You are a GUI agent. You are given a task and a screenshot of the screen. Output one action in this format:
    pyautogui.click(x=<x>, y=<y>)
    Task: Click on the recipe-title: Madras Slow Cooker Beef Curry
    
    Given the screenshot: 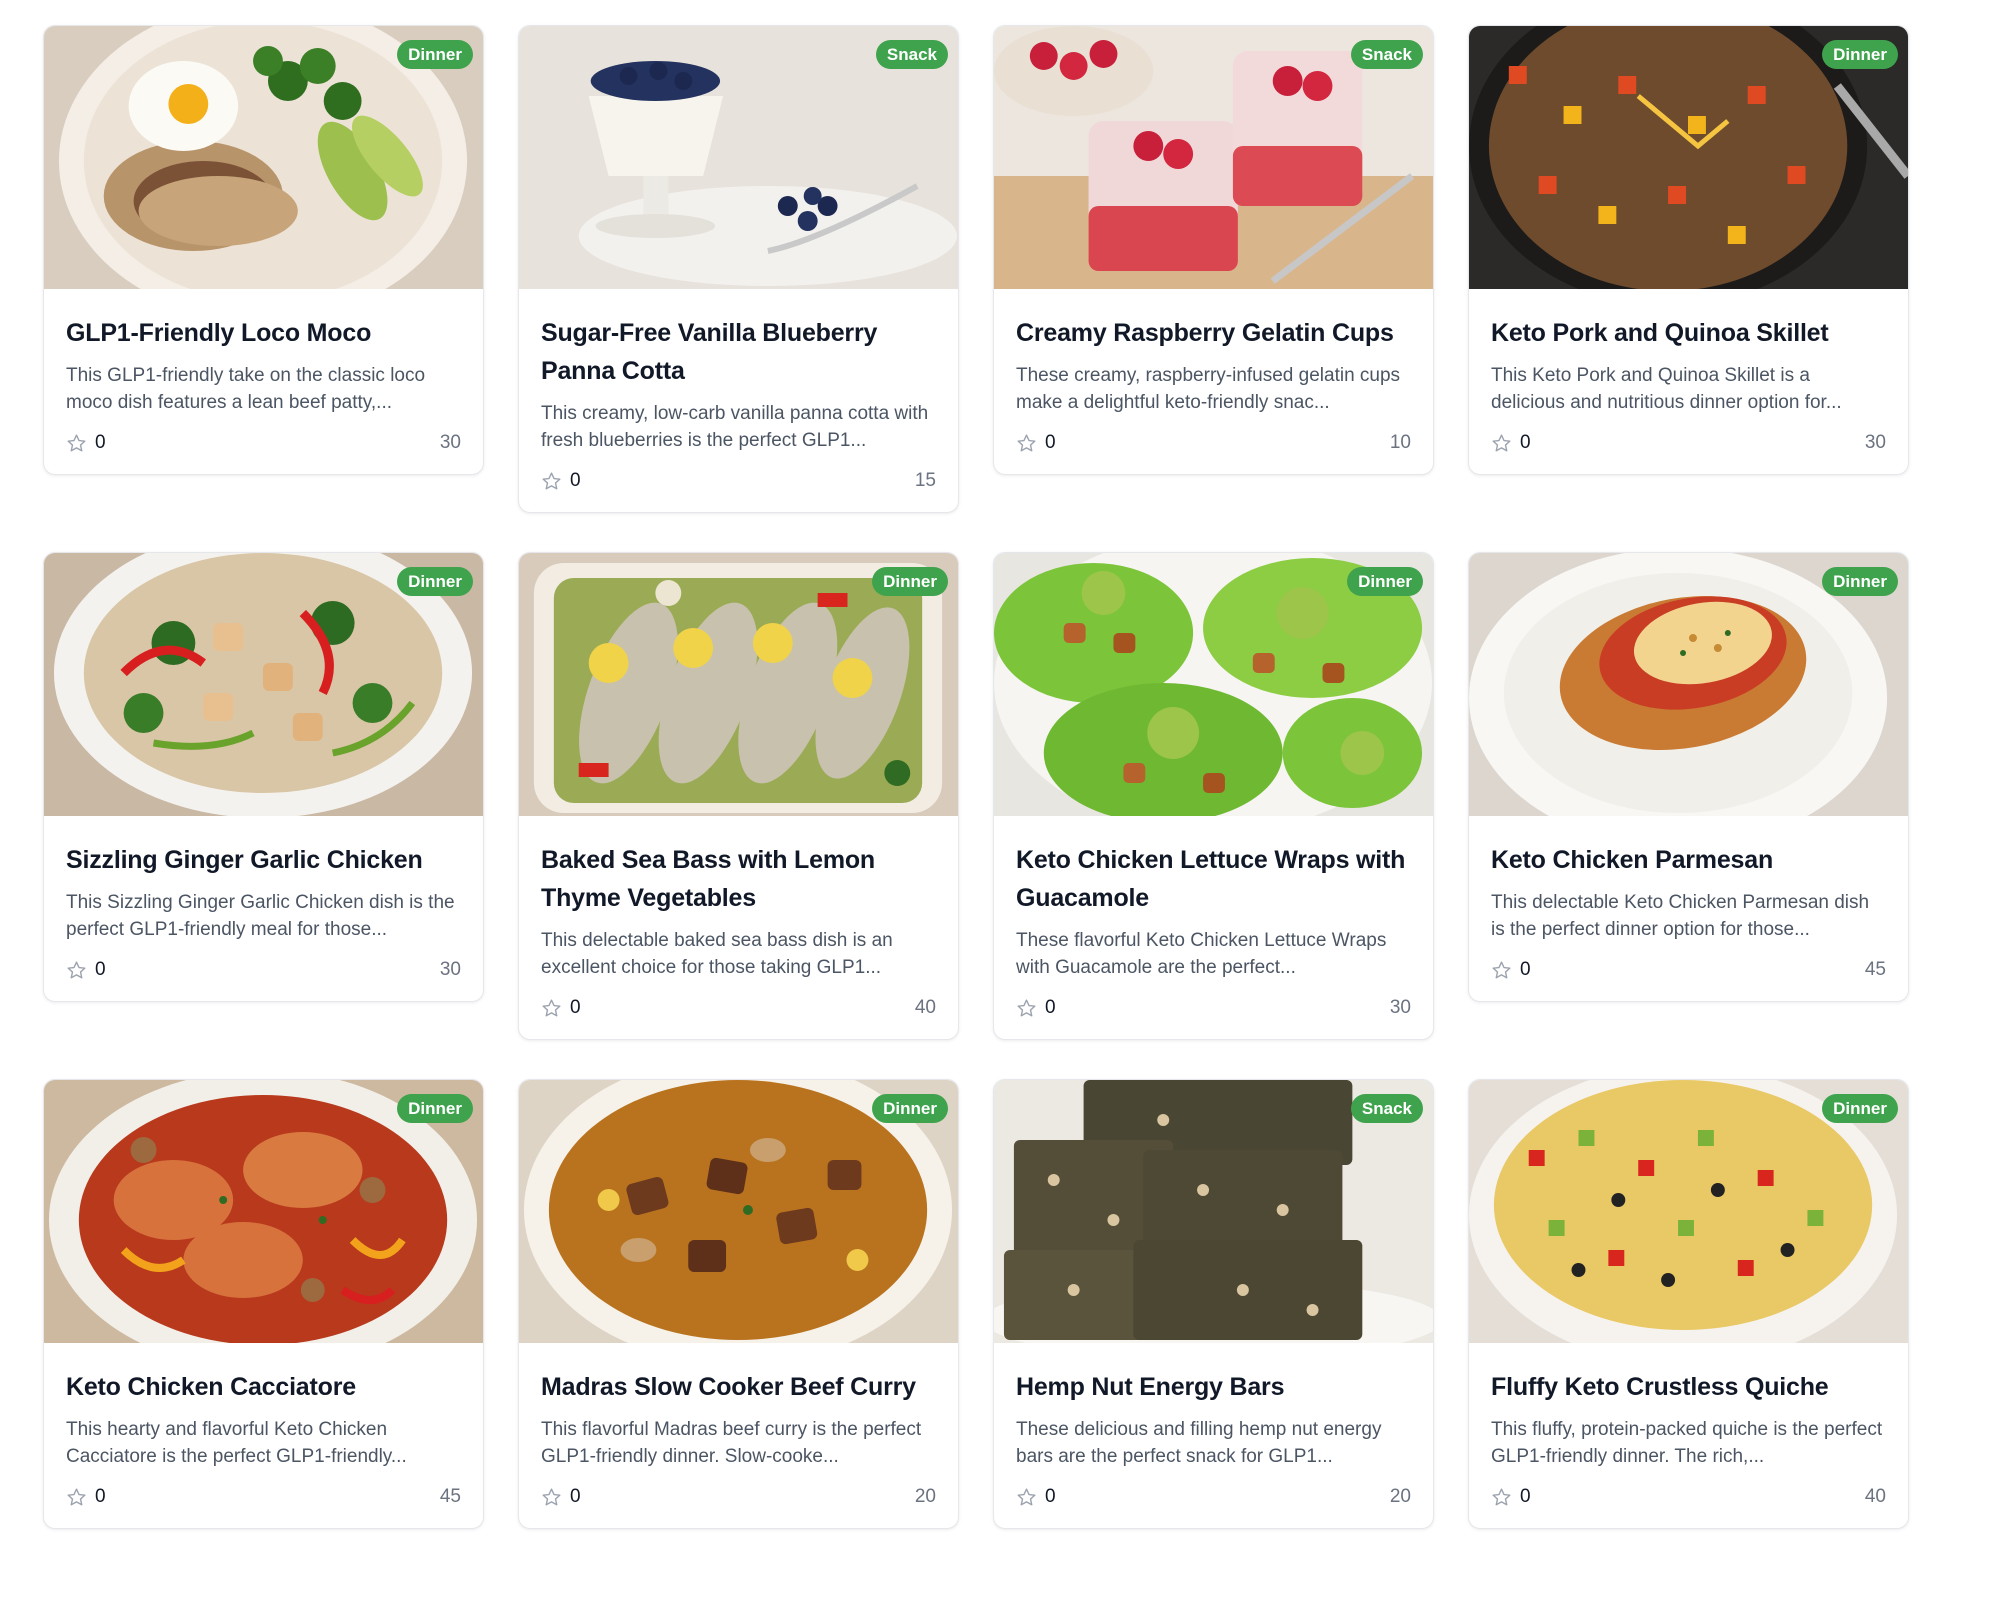 What is the action you would take?
    pyautogui.click(x=738, y=1387)
    